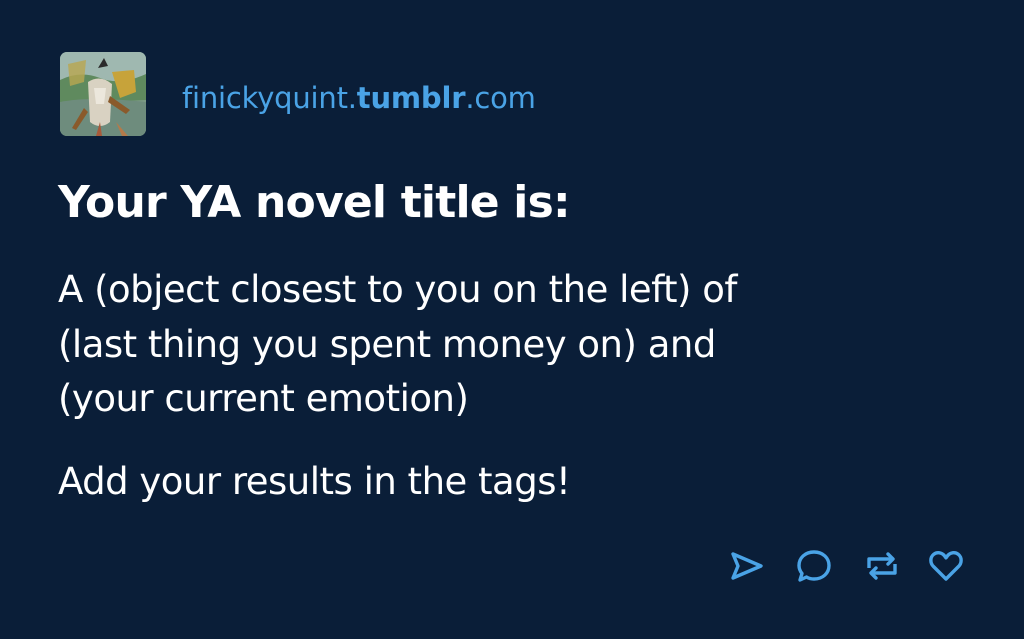 The height and width of the screenshot is (639, 1024). I want to click on reblog-button, so click(882, 566).